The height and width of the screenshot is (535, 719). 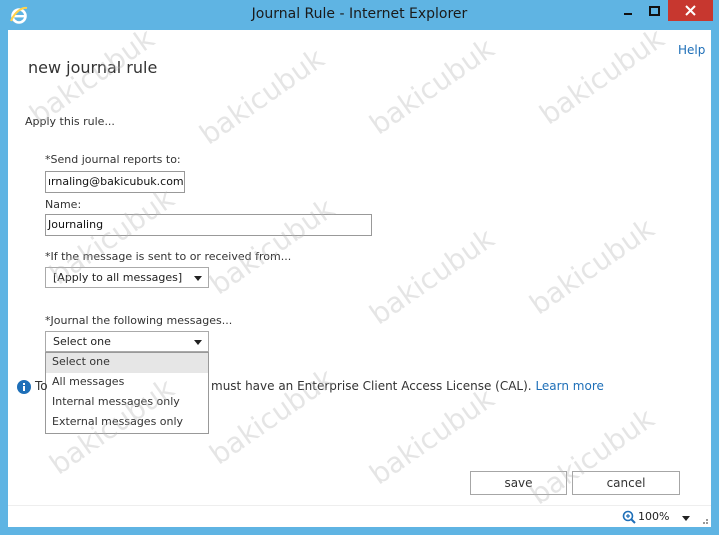 I want to click on maximize-icon, so click(x=654, y=10).